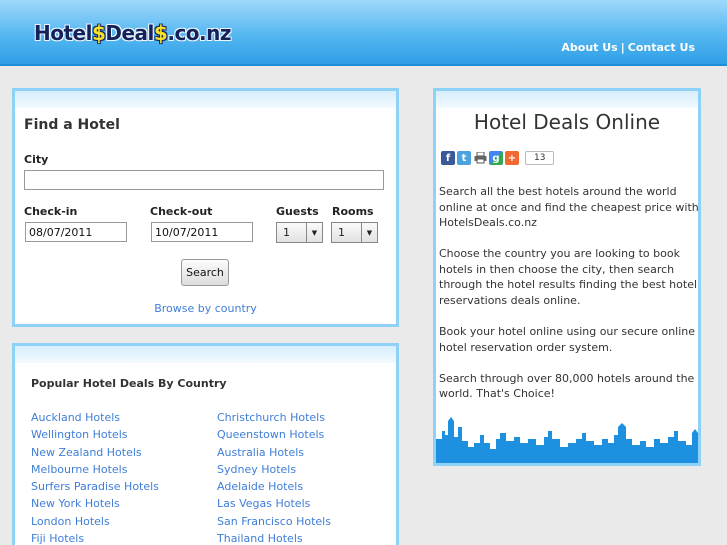 The width and height of the screenshot is (727, 545). I want to click on country-link: Surfers Paradise Hotels, so click(95, 486).